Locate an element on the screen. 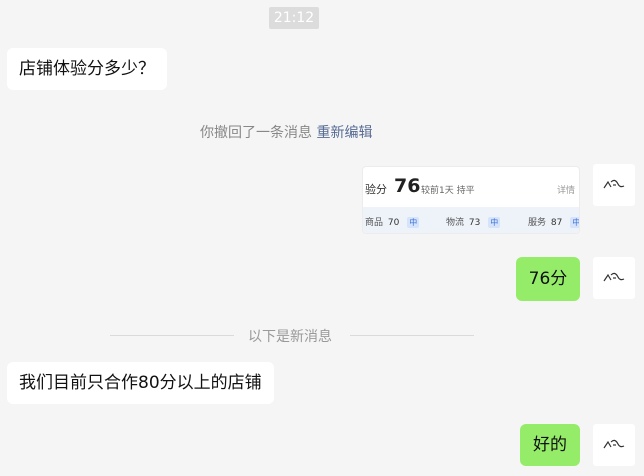 This screenshot has height=476, width=644. message-text: 我们目前只合作80分以上的店铺 is located at coordinates (140, 383).